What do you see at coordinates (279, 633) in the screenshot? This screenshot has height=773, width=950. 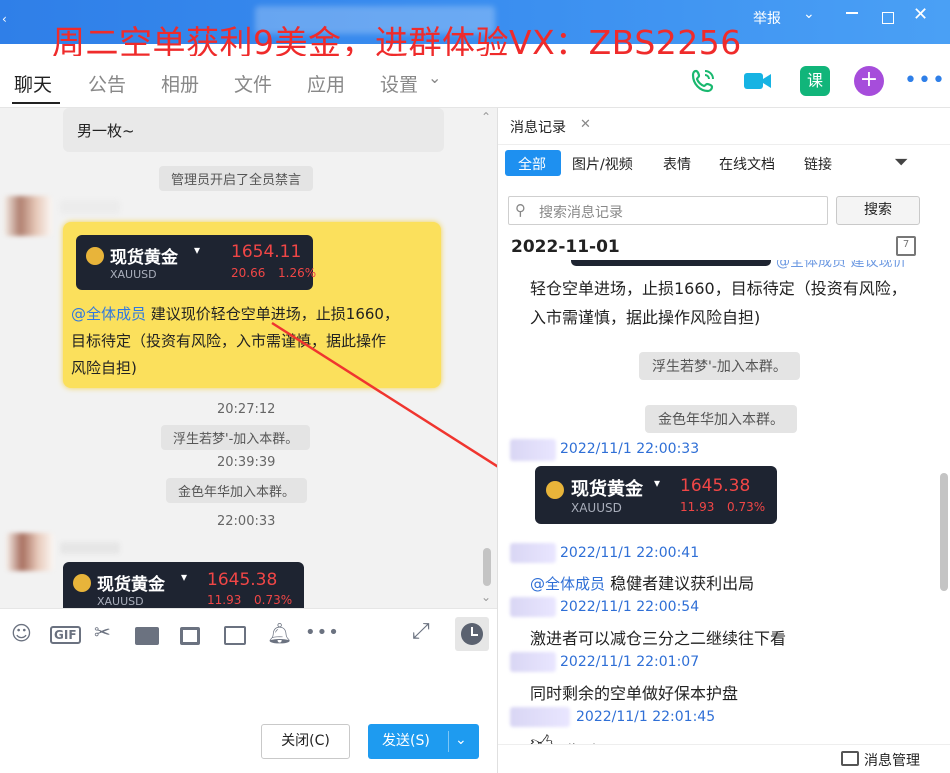 I see `bell-icon: 🔔︎` at bounding box center [279, 633].